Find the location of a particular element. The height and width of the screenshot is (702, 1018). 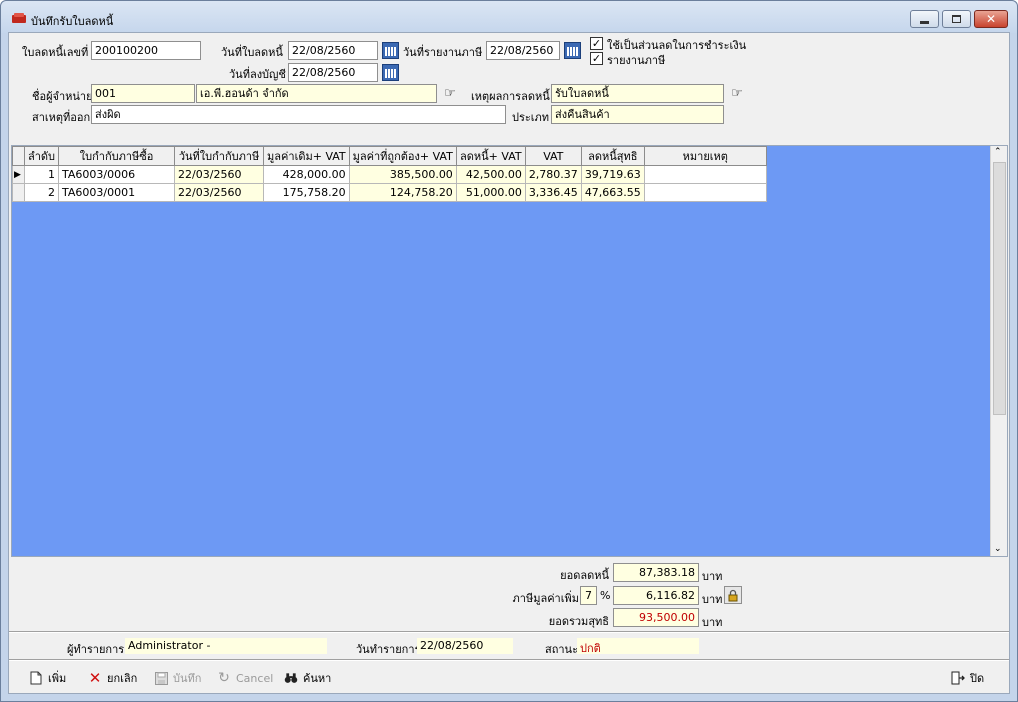

title-bar: บันทึกรับใบลดหนี้ ✕ is located at coordinates (509, 17).